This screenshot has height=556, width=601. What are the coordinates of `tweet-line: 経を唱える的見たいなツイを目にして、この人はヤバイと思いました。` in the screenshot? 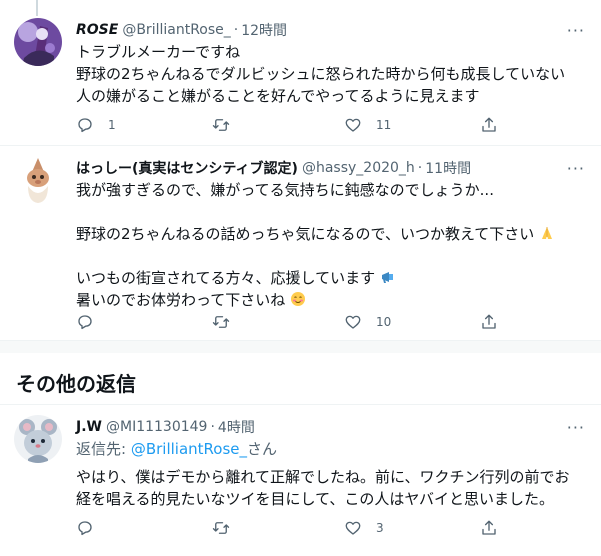 It's located at (315, 499).